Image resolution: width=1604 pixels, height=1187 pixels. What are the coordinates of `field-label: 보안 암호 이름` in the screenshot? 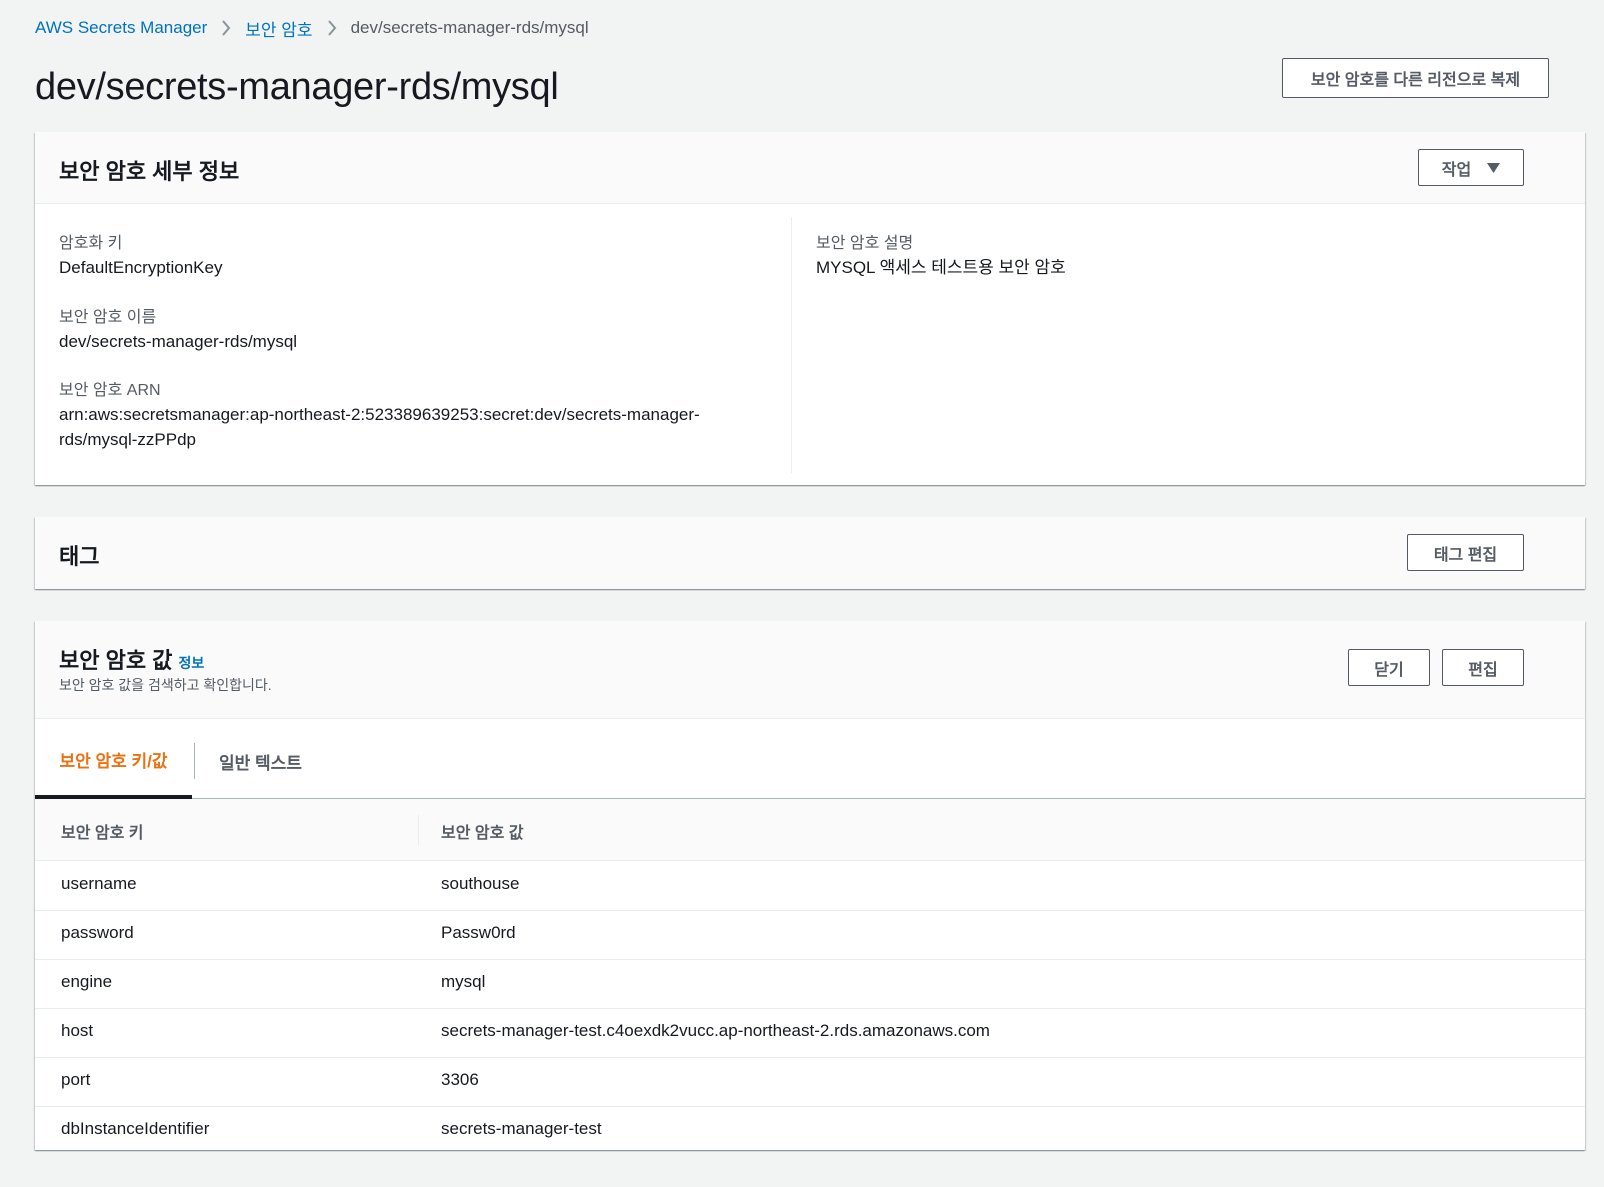 It's located at (108, 317).